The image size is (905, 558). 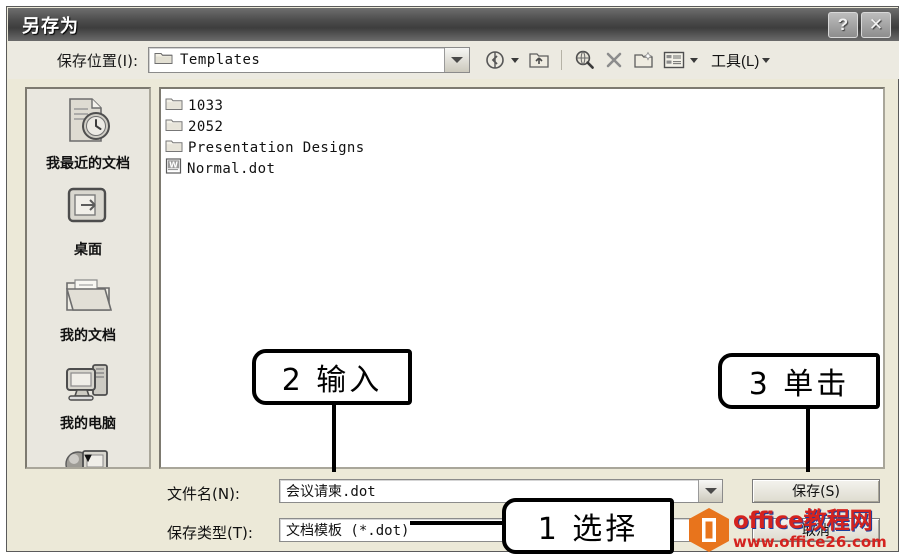 I want to click on sidebar-item-recent-documents: 我最近的文档, so click(x=88, y=133).